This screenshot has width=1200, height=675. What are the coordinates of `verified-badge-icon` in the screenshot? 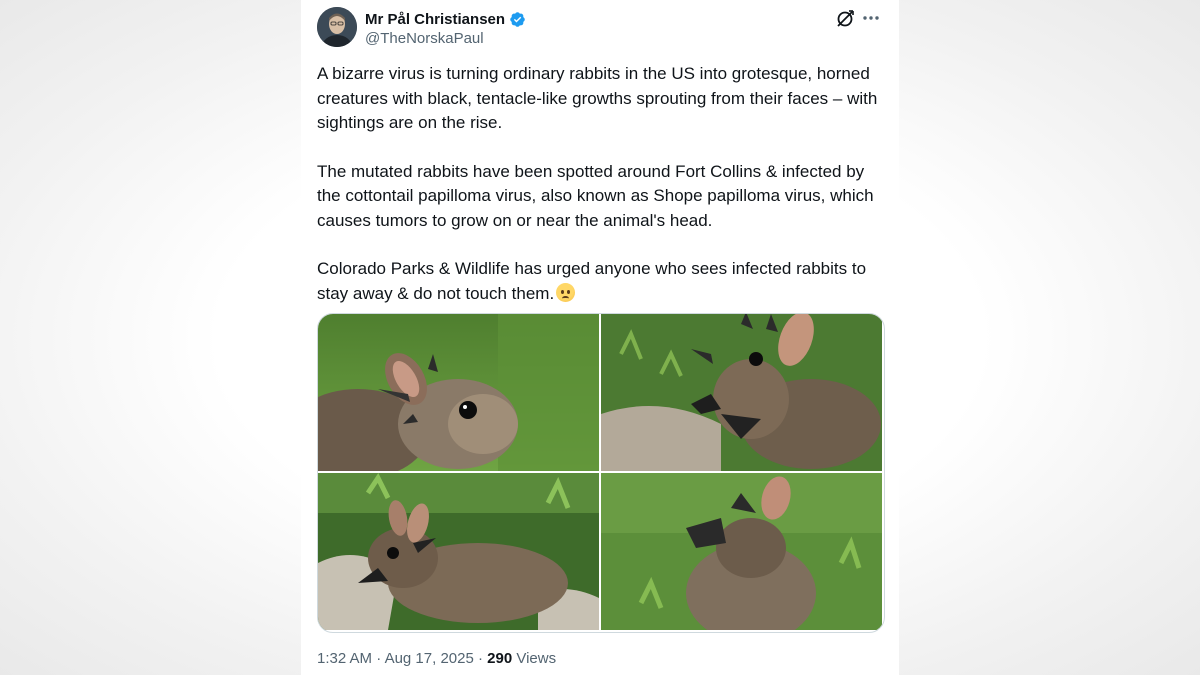 It's located at (517, 19).